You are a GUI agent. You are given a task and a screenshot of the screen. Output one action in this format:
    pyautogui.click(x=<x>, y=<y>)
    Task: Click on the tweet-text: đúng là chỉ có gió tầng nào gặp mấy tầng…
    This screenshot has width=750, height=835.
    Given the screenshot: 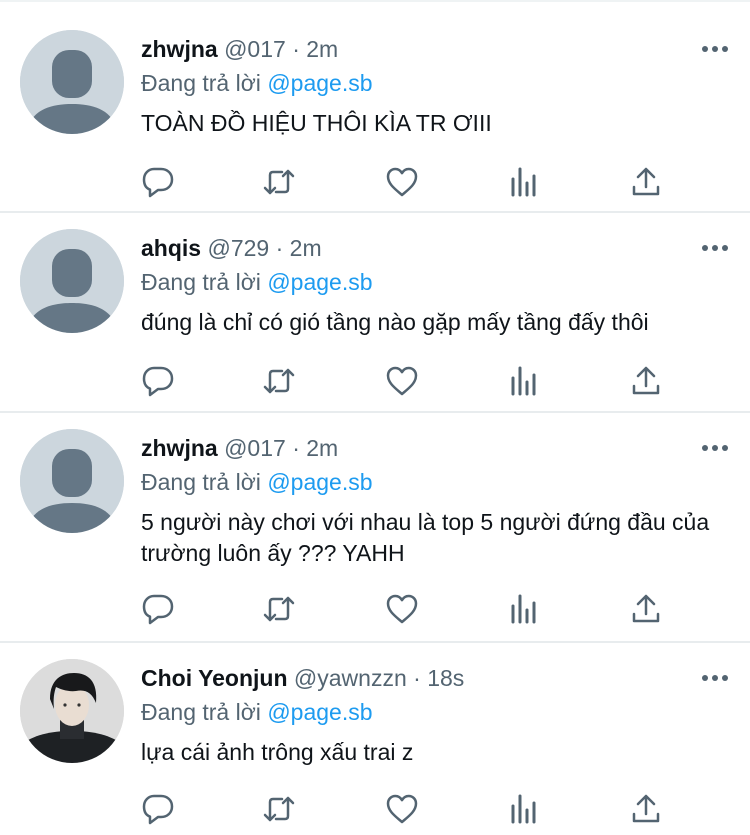 What is the action you would take?
    pyautogui.click(x=395, y=322)
    